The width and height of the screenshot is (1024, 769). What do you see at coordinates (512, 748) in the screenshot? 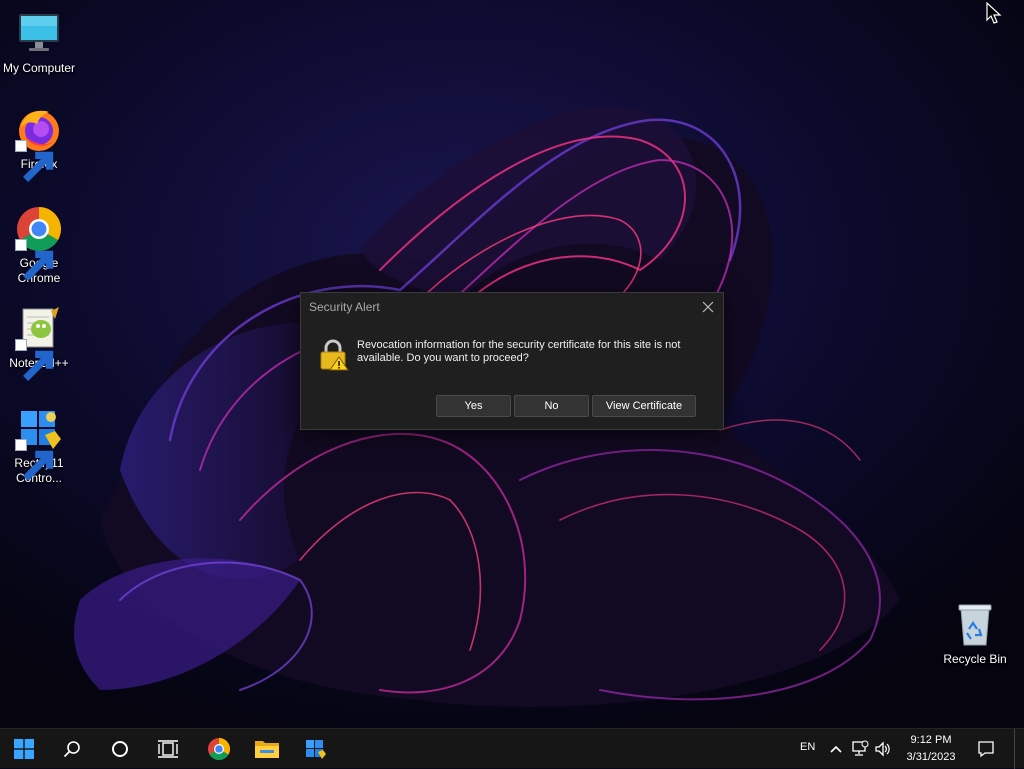
I see `taskbar: EN 9:12 PM 3/31/2023` at bounding box center [512, 748].